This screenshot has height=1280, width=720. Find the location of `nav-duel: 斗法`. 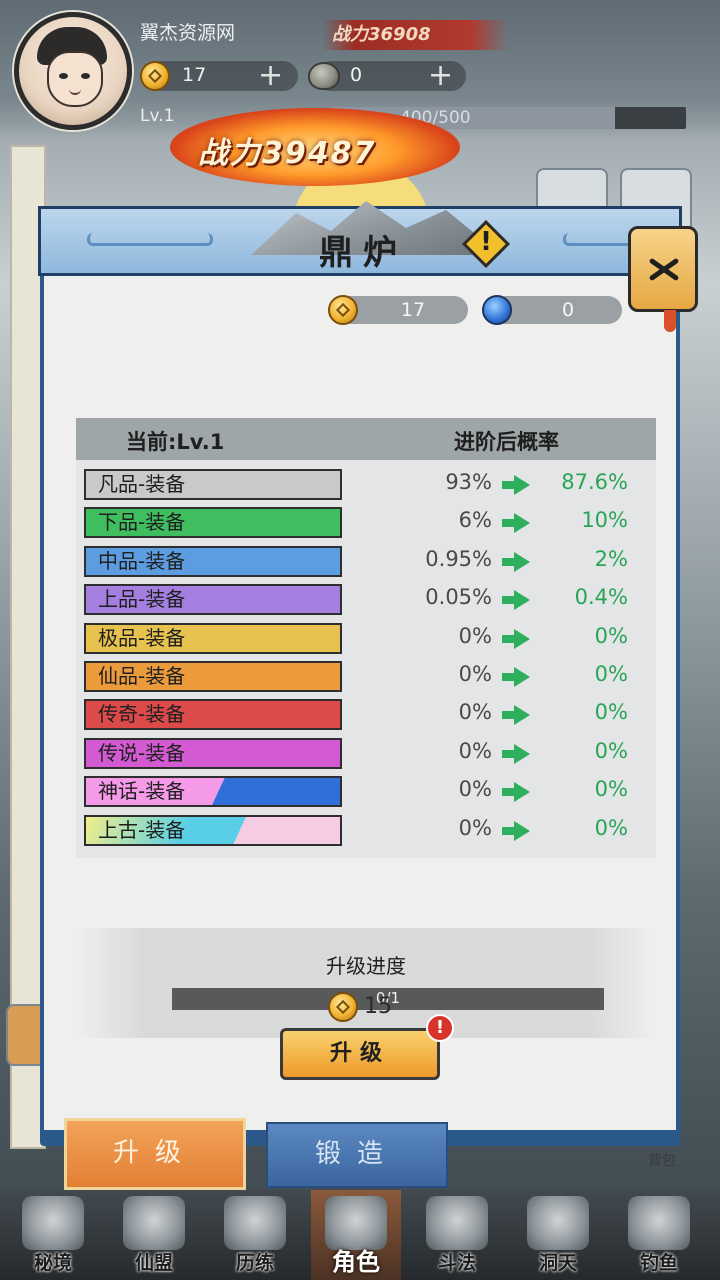

nav-duel: 斗法 is located at coordinates (457, 1235).